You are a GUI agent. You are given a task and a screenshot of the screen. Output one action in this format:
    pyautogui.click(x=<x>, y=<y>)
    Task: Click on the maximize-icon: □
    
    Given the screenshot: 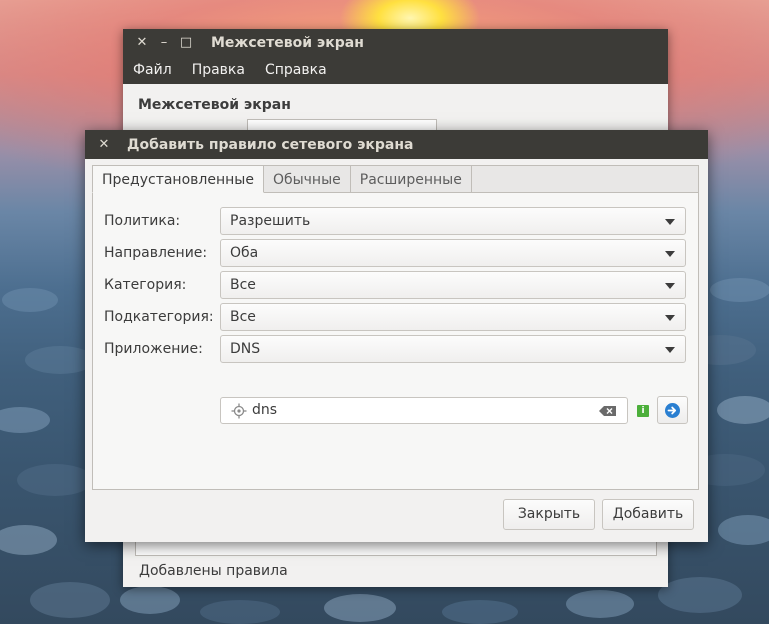 What is the action you would take?
    pyautogui.click(x=186, y=42)
    